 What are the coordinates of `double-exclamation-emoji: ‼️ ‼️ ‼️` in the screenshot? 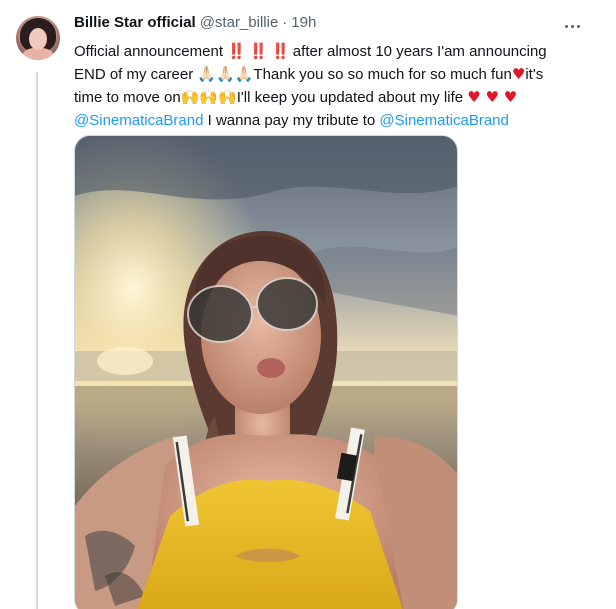 It's located at (258, 51).